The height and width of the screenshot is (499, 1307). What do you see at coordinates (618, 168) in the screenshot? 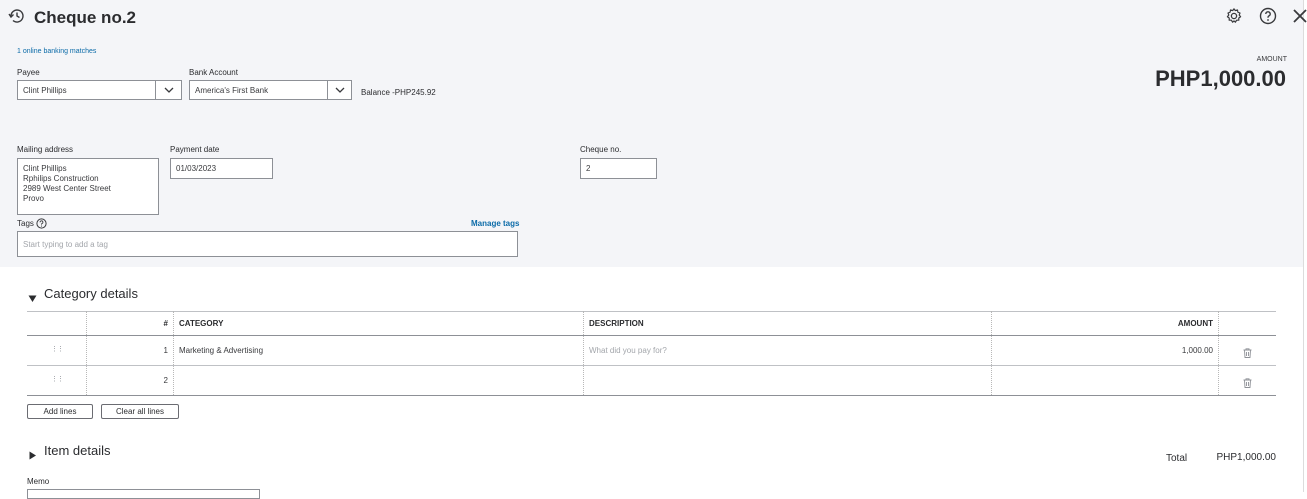
I see `cheque-no-input: 2` at bounding box center [618, 168].